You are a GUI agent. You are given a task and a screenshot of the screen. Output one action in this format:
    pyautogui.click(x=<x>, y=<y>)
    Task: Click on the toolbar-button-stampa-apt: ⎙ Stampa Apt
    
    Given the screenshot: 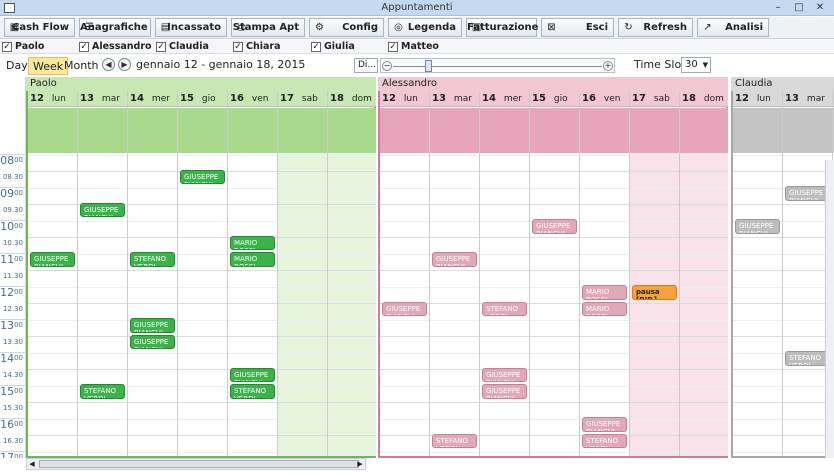 What is the action you would take?
    pyautogui.click(x=268, y=27)
    